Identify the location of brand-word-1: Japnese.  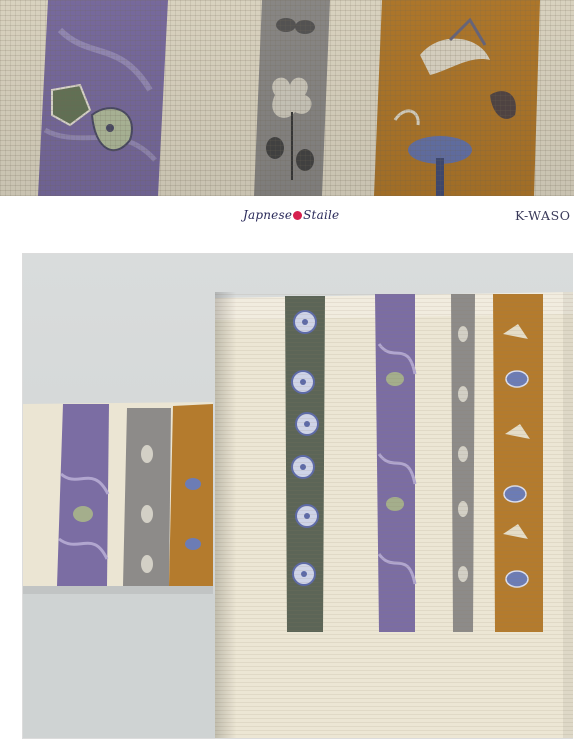
(268, 215).